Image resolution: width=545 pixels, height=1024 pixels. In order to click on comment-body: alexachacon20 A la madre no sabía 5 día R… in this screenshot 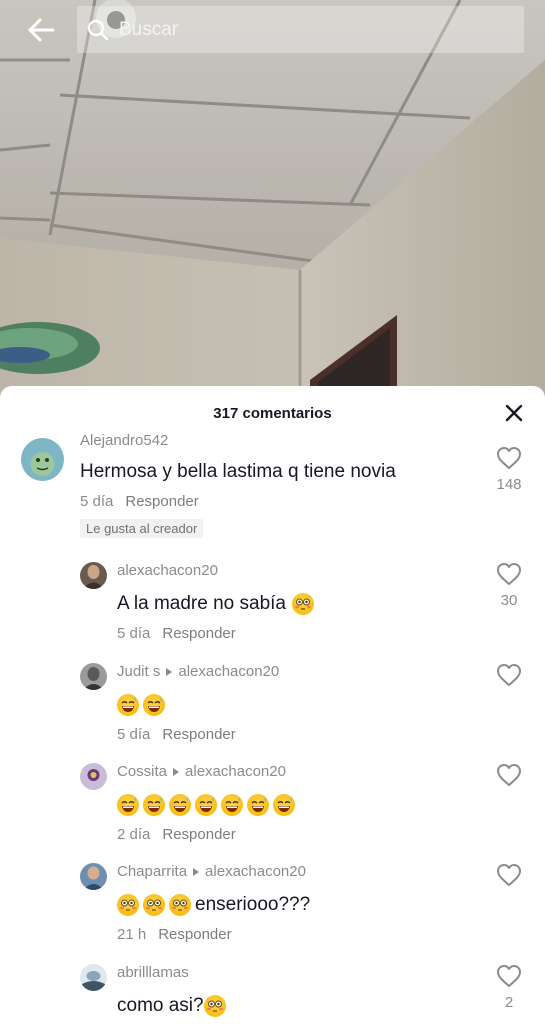, I will do `click(217, 602)`.